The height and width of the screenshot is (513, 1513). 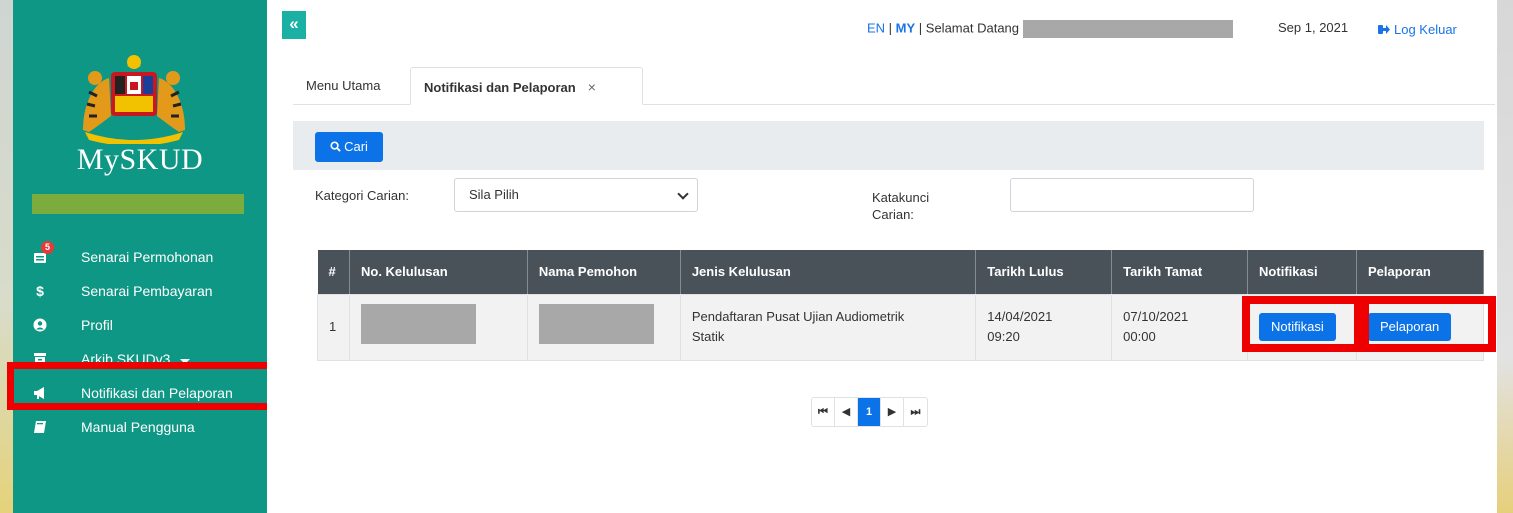 I want to click on approval-type-line: Pendaftaran Pusat Ujian Audiometrik, so click(x=798, y=316).